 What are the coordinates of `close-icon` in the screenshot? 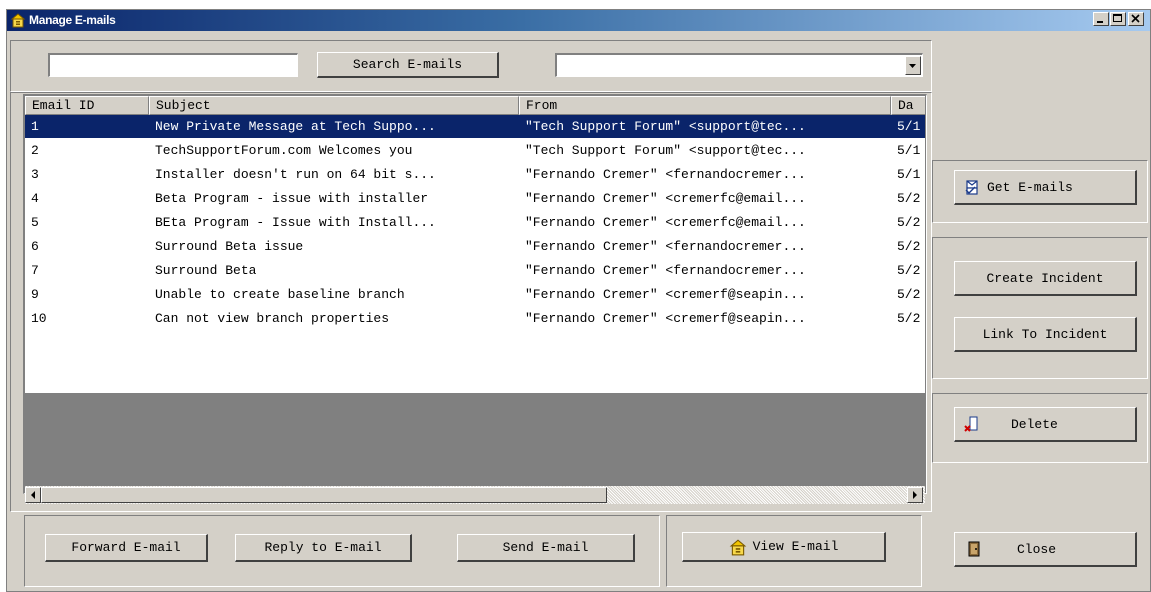 It's located at (1135, 18).